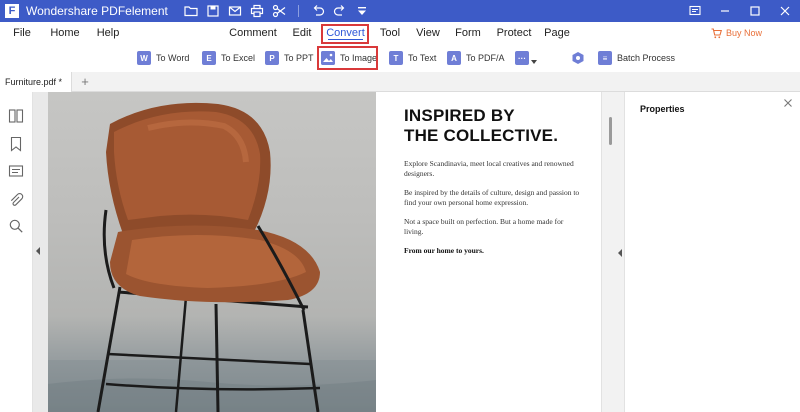  I want to click on menu-file: File, so click(22, 33).